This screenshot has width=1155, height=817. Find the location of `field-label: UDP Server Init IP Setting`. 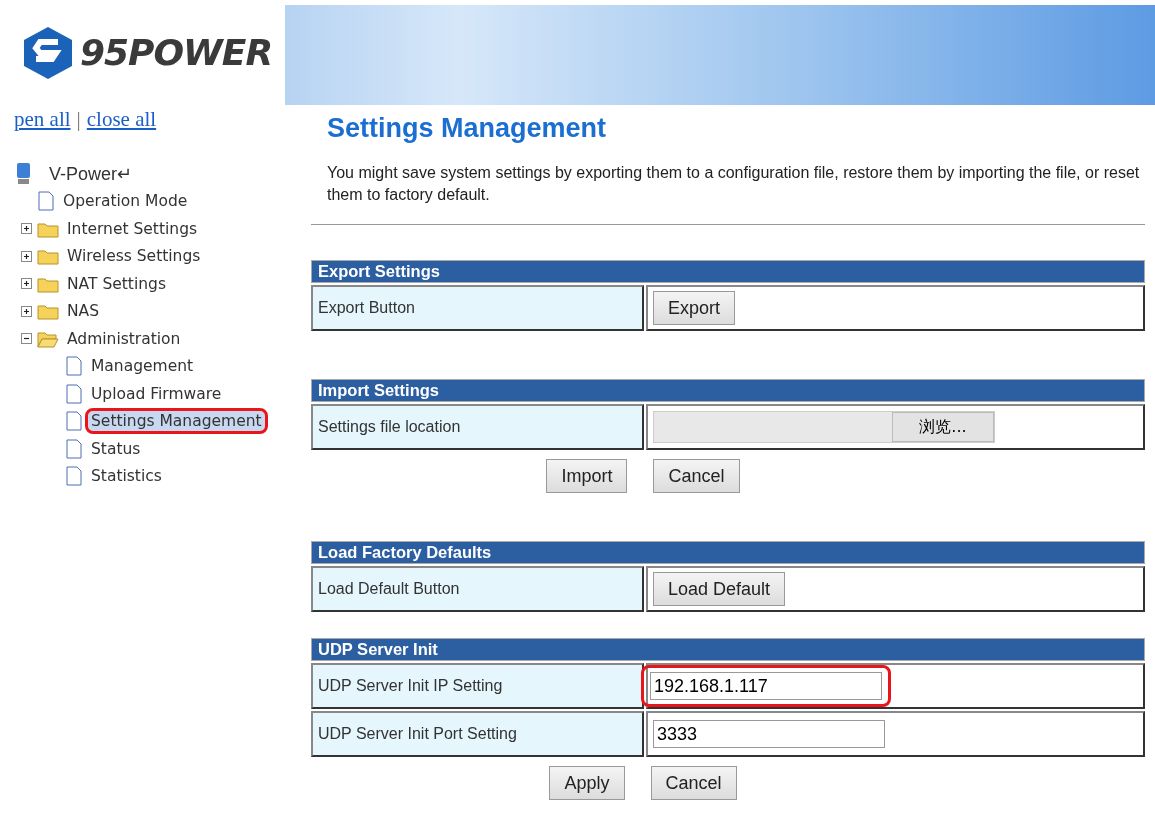

field-label: UDP Server Init IP Setting is located at coordinates (477, 686).